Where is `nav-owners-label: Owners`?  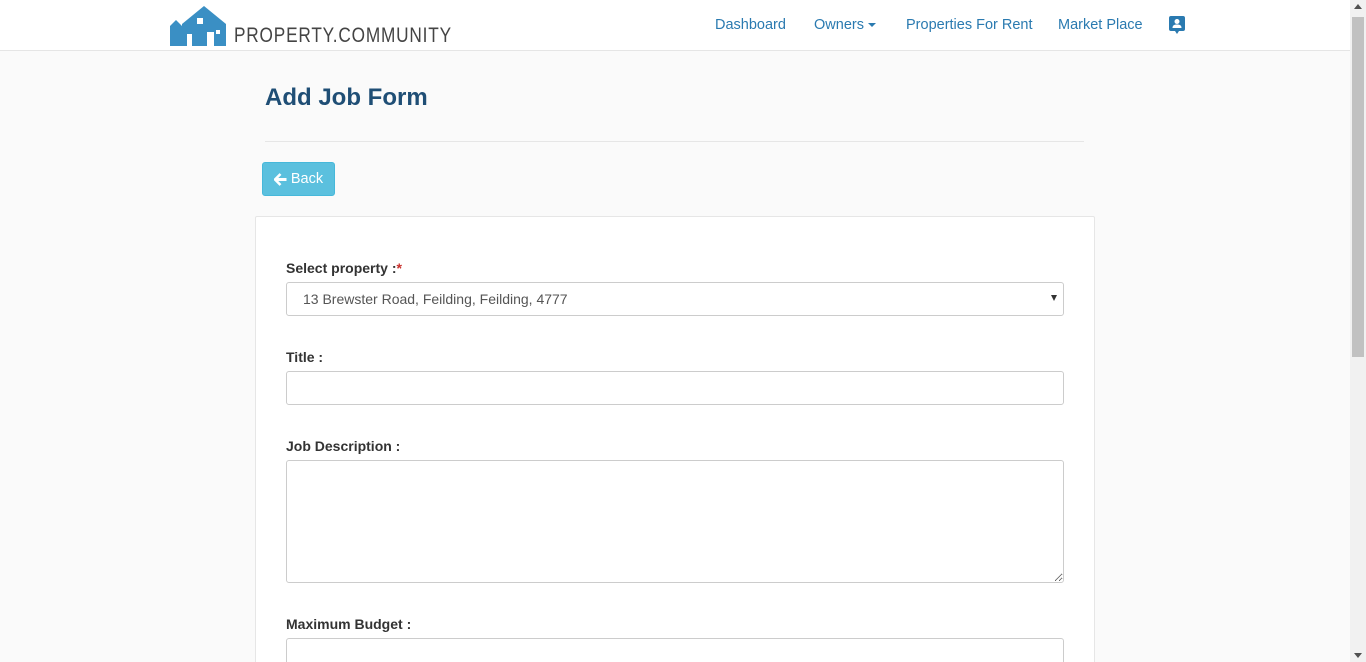 nav-owners-label: Owners is located at coordinates (839, 25).